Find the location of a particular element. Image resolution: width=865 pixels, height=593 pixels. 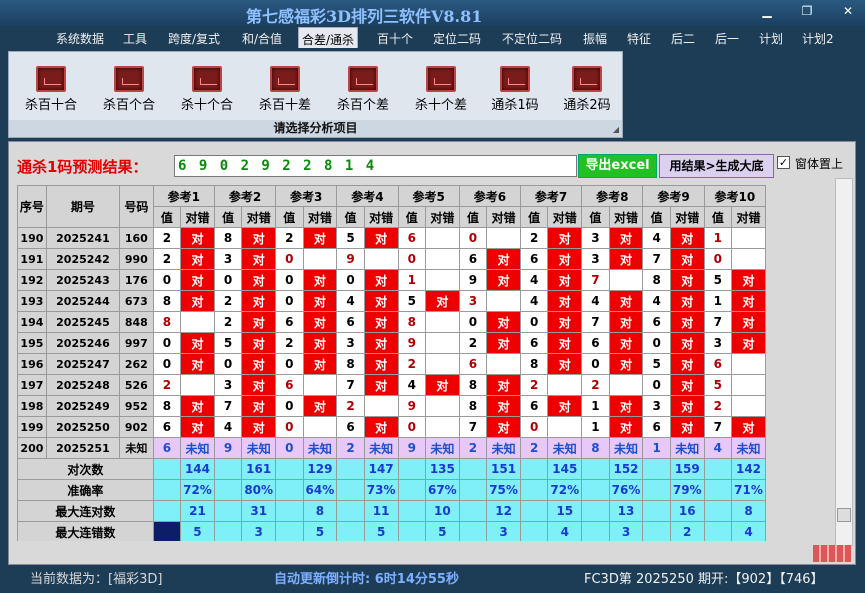

minimize-icon: ▁ is located at coordinates (767, 11).